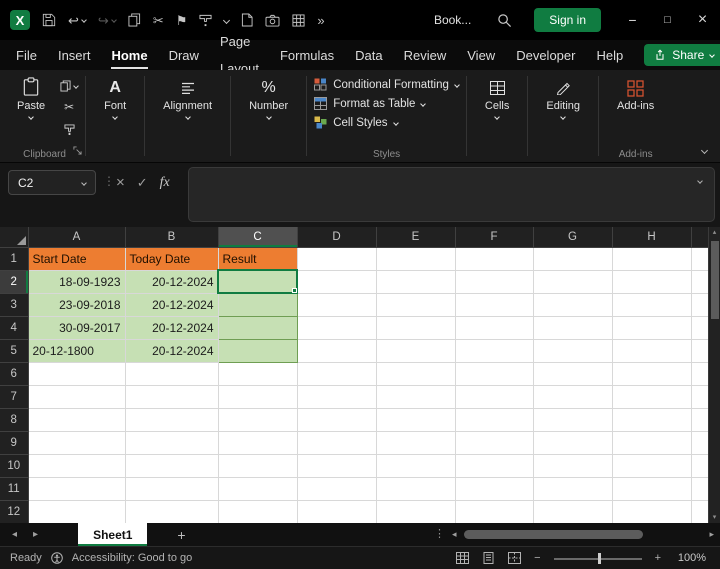 The width and height of the screenshot is (720, 569). What do you see at coordinates (416, 397) in the screenshot?
I see `cell-E7` at bounding box center [416, 397].